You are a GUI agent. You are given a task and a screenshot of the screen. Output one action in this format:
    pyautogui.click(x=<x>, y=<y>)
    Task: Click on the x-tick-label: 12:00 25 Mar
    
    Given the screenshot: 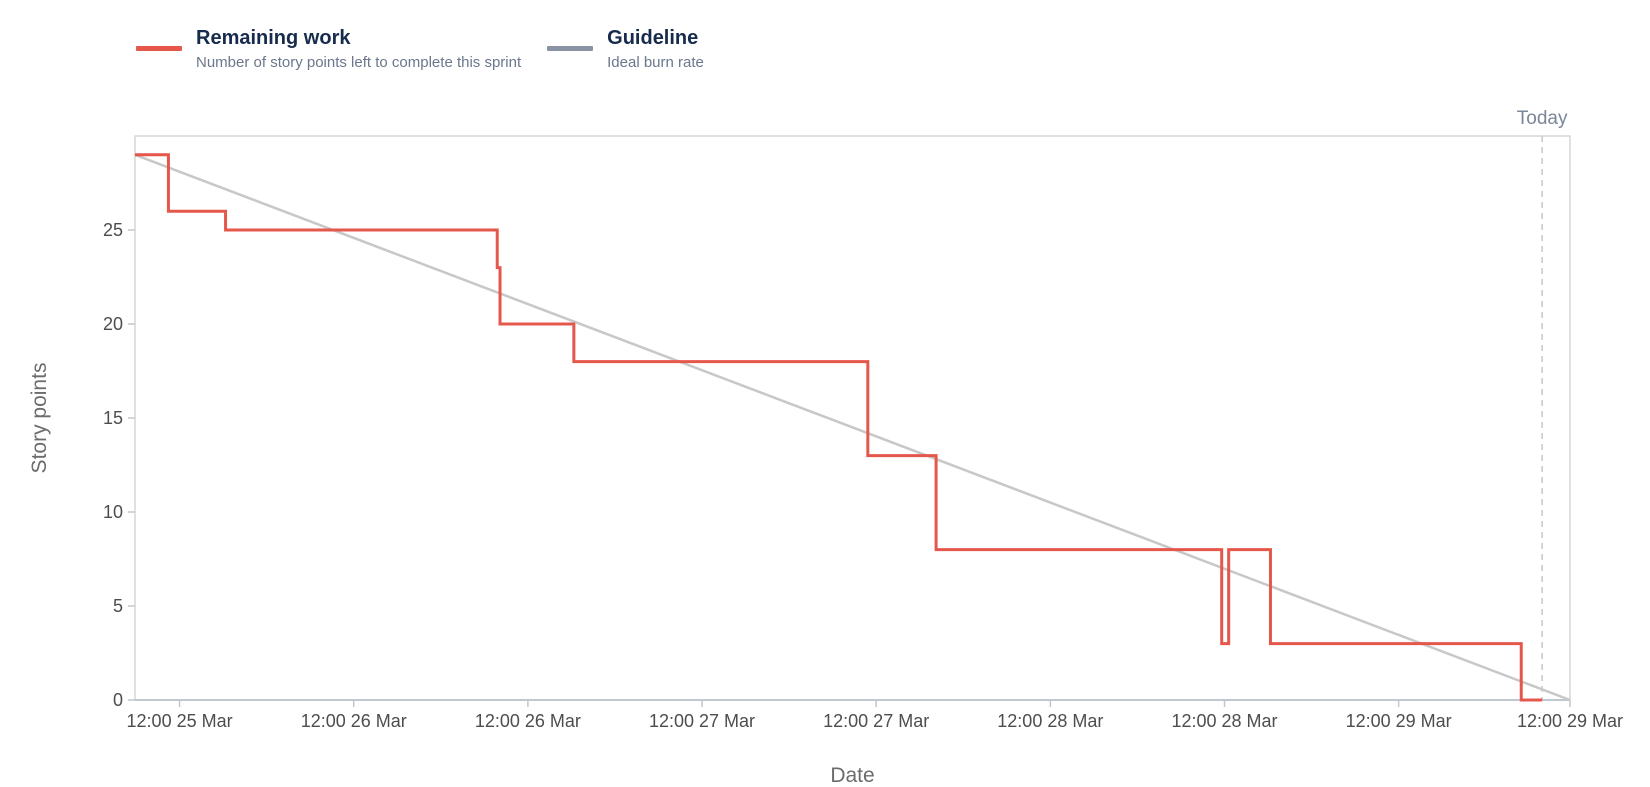 What is the action you would take?
    pyautogui.click(x=180, y=721)
    